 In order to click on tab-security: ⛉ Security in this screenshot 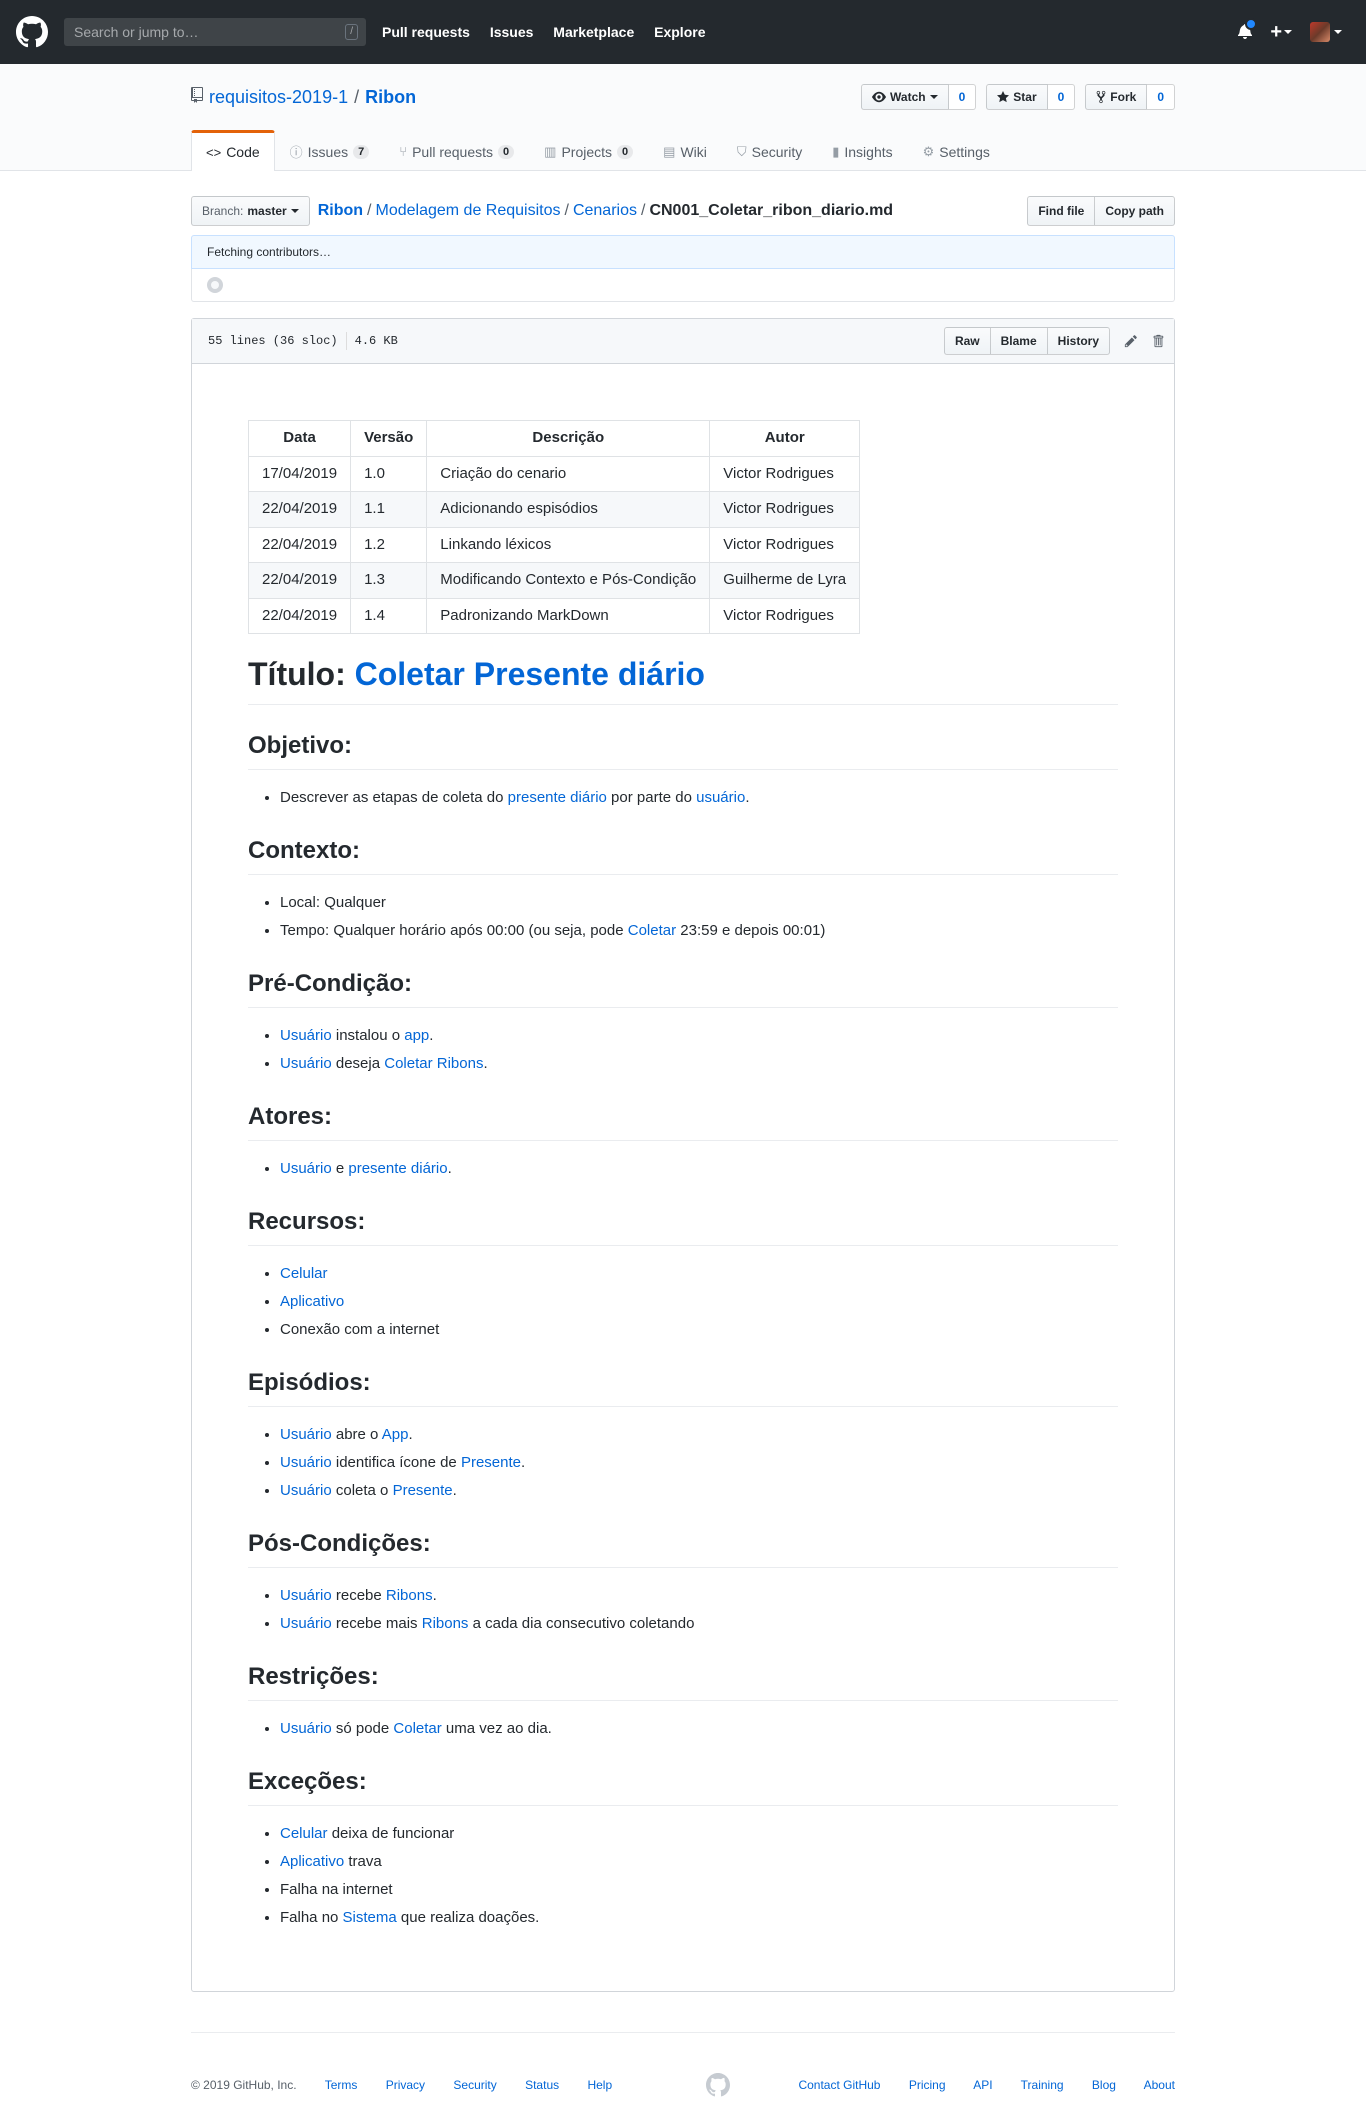, I will do `click(769, 150)`.